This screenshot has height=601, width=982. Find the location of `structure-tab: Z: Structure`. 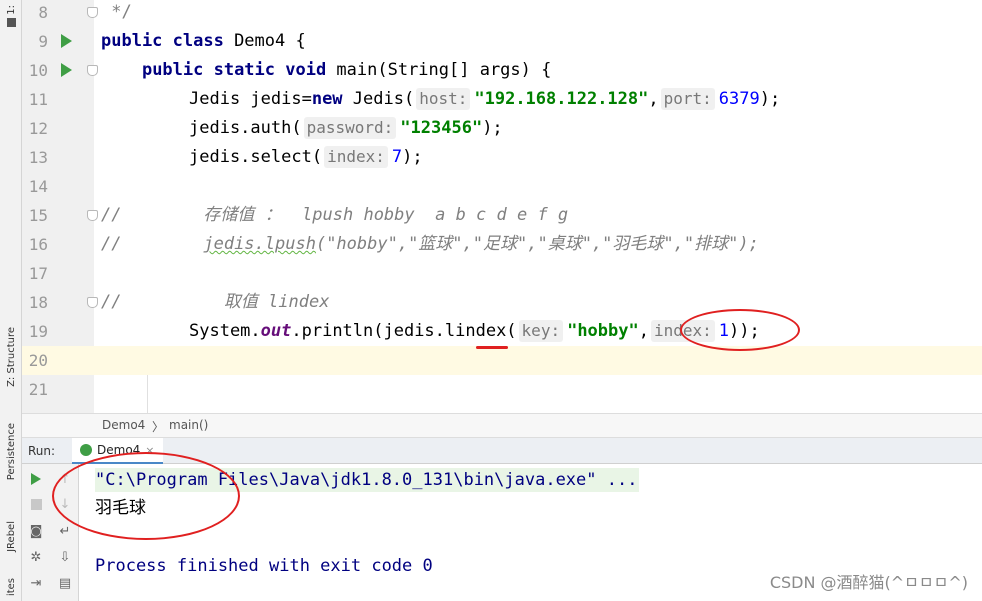

structure-tab: Z: Structure is located at coordinates (11, 357).